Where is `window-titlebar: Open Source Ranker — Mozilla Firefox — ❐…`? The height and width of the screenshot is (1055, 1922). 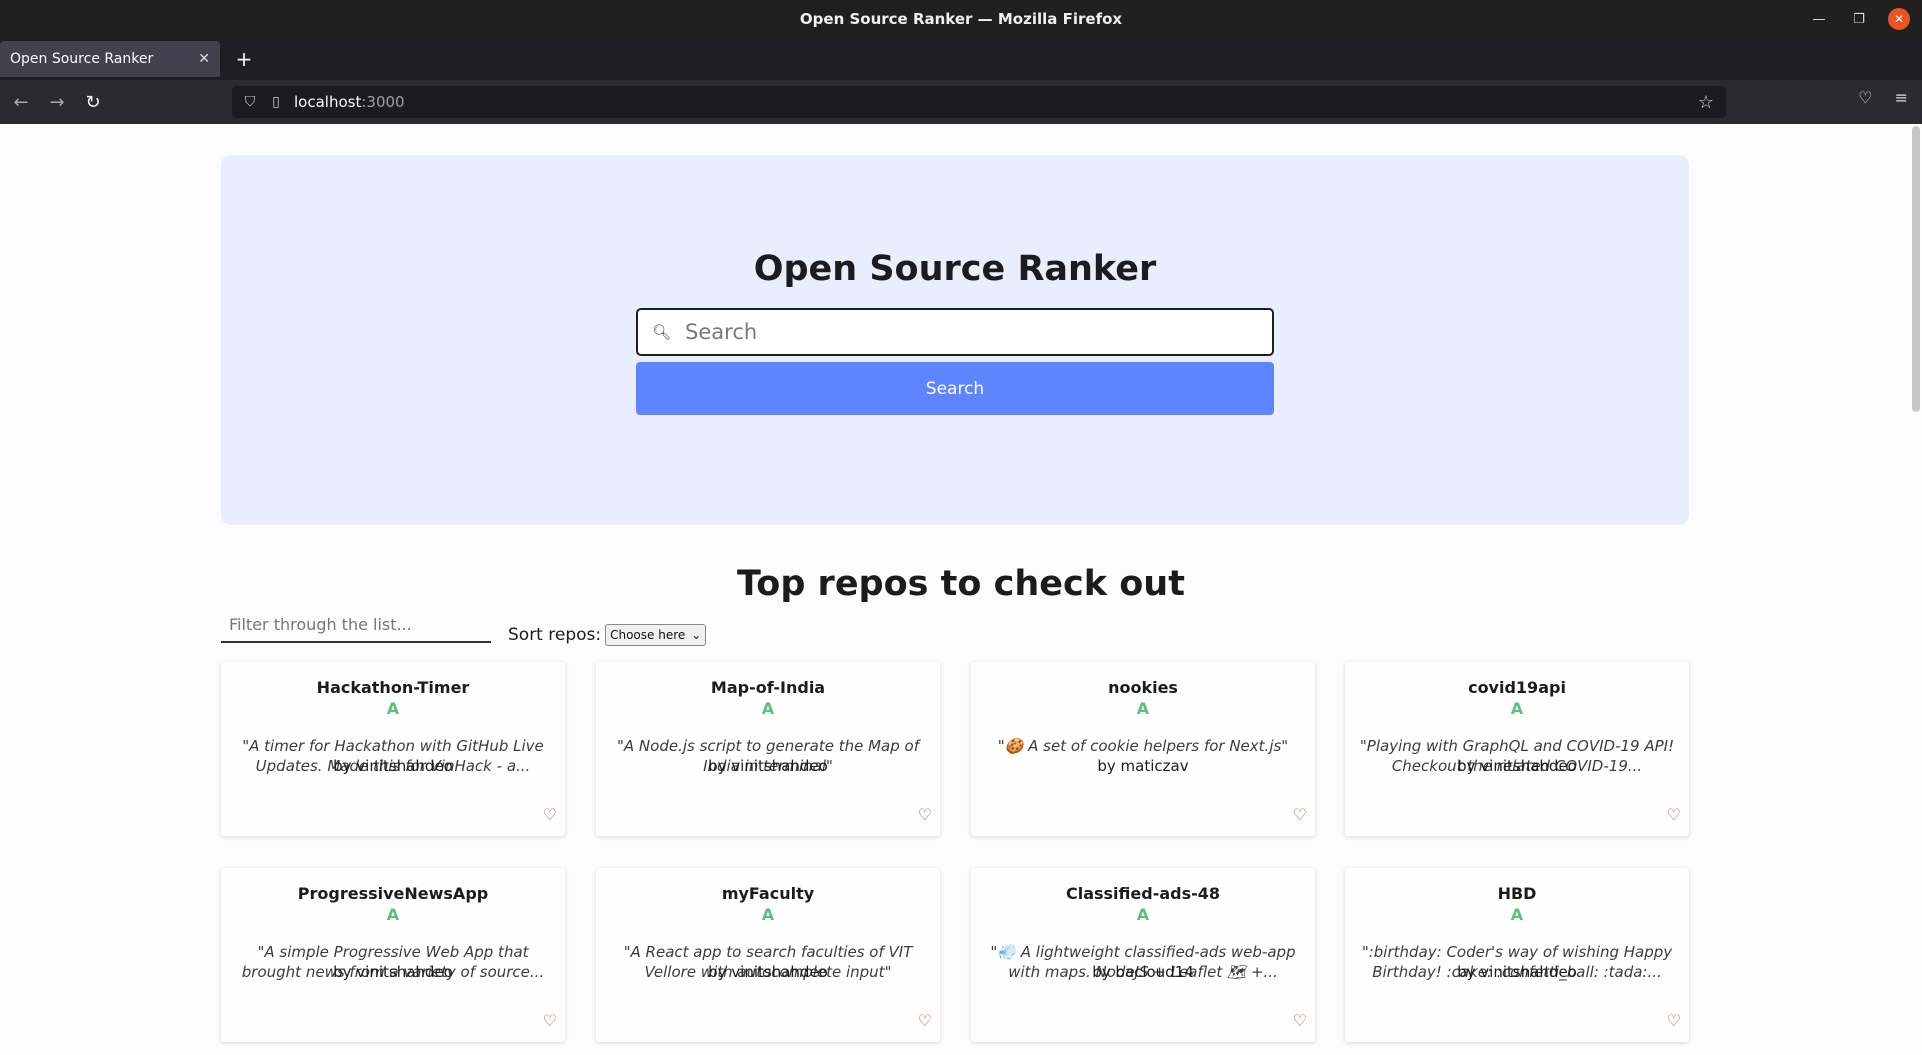 window-titlebar: Open Source Ranker — Mozilla Firefox — ❐… is located at coordinates (961, 19).